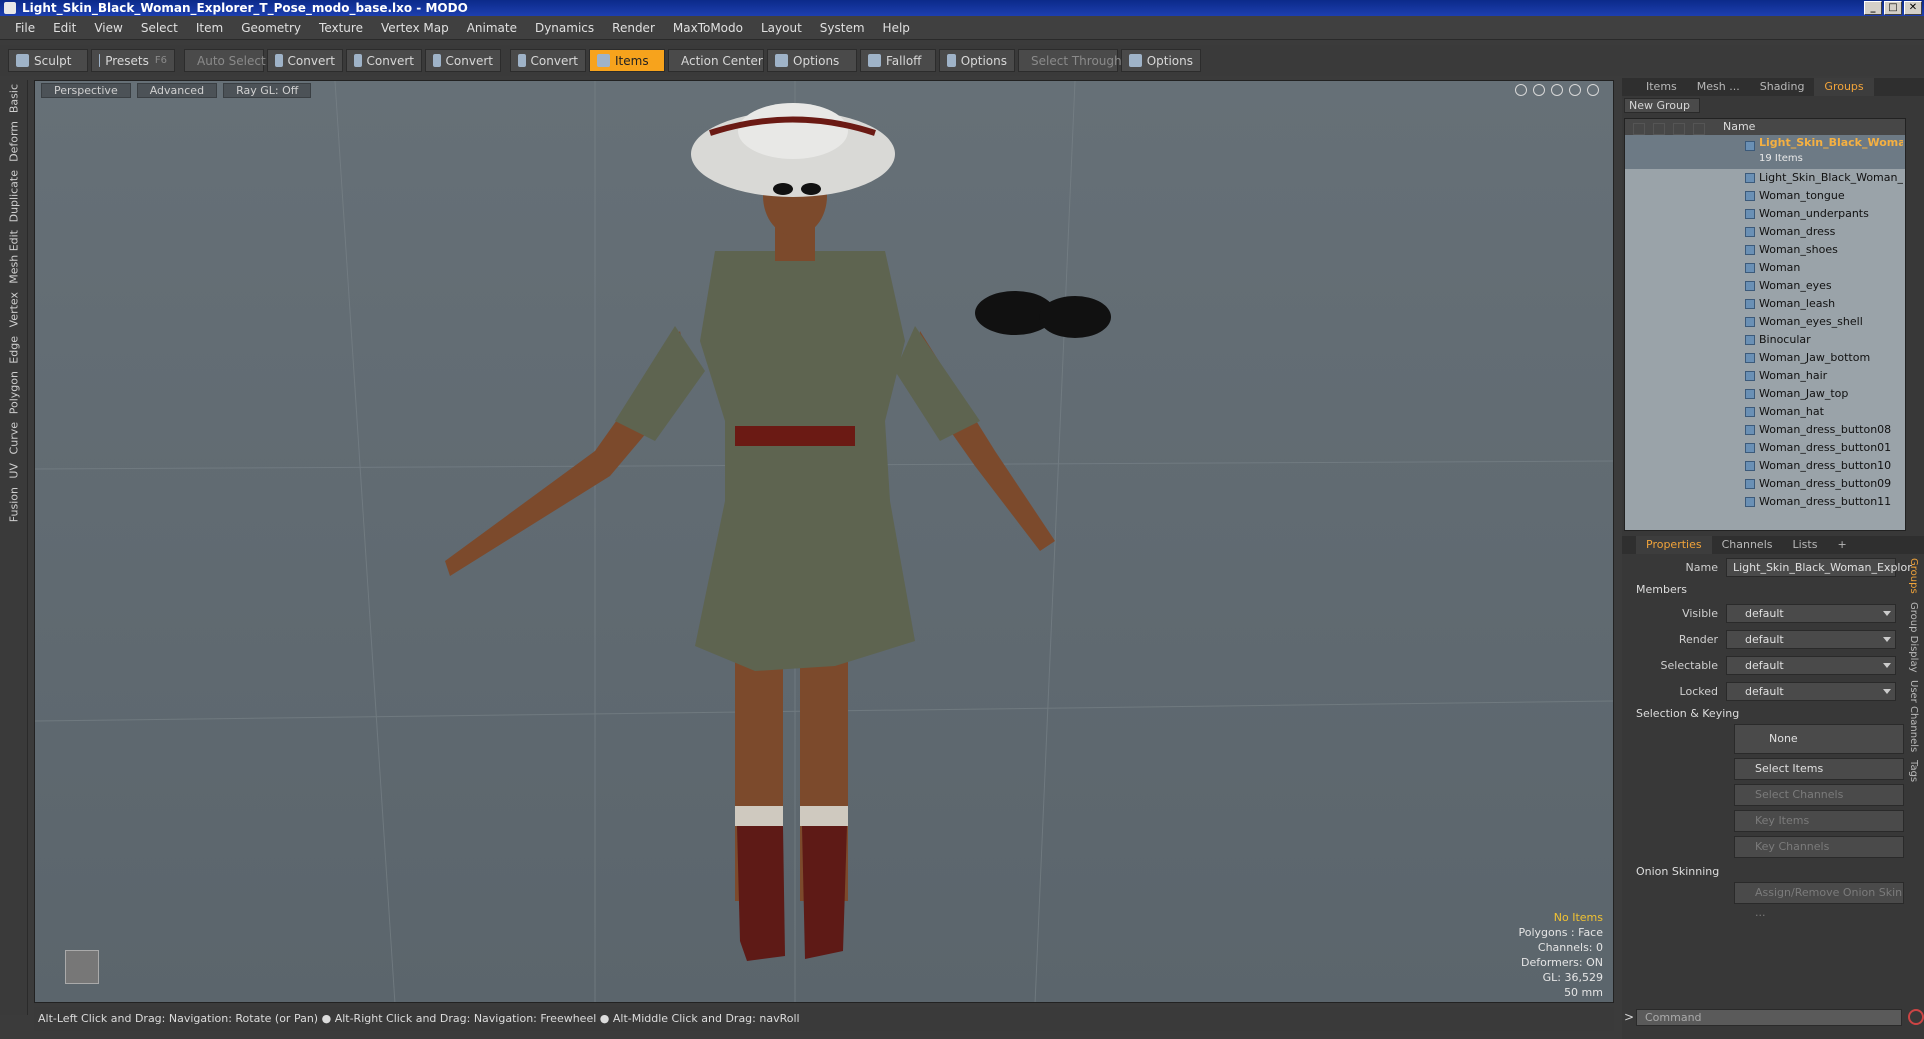 The image size is (1924, 1039). Describe the element at coordinates (812, 60) in the screenshot. I see `action-center-options-button: Options` at that location.